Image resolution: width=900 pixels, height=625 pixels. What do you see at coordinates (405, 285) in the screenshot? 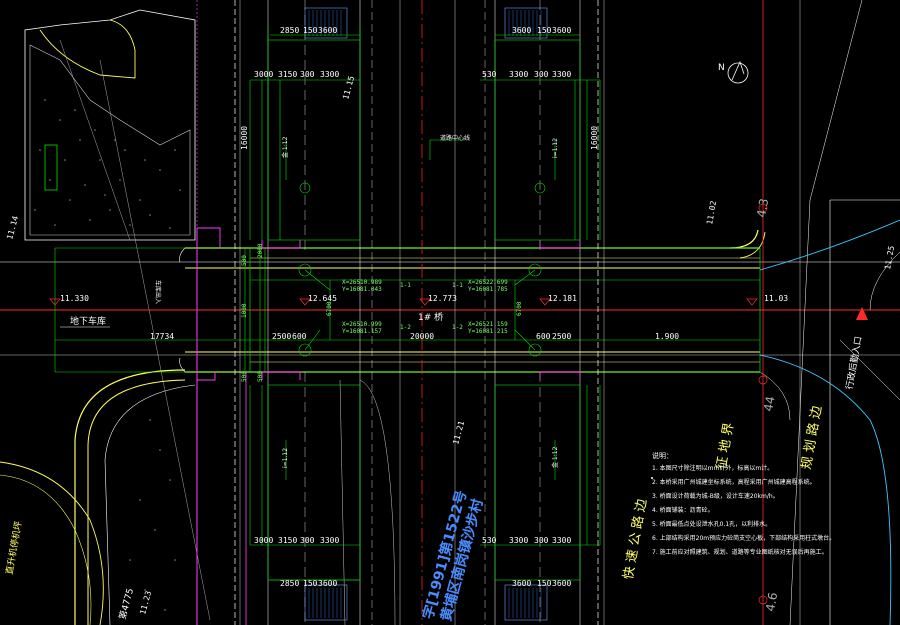
I see `coord-1-tag: 1-1` at bounding box center [405, 285].